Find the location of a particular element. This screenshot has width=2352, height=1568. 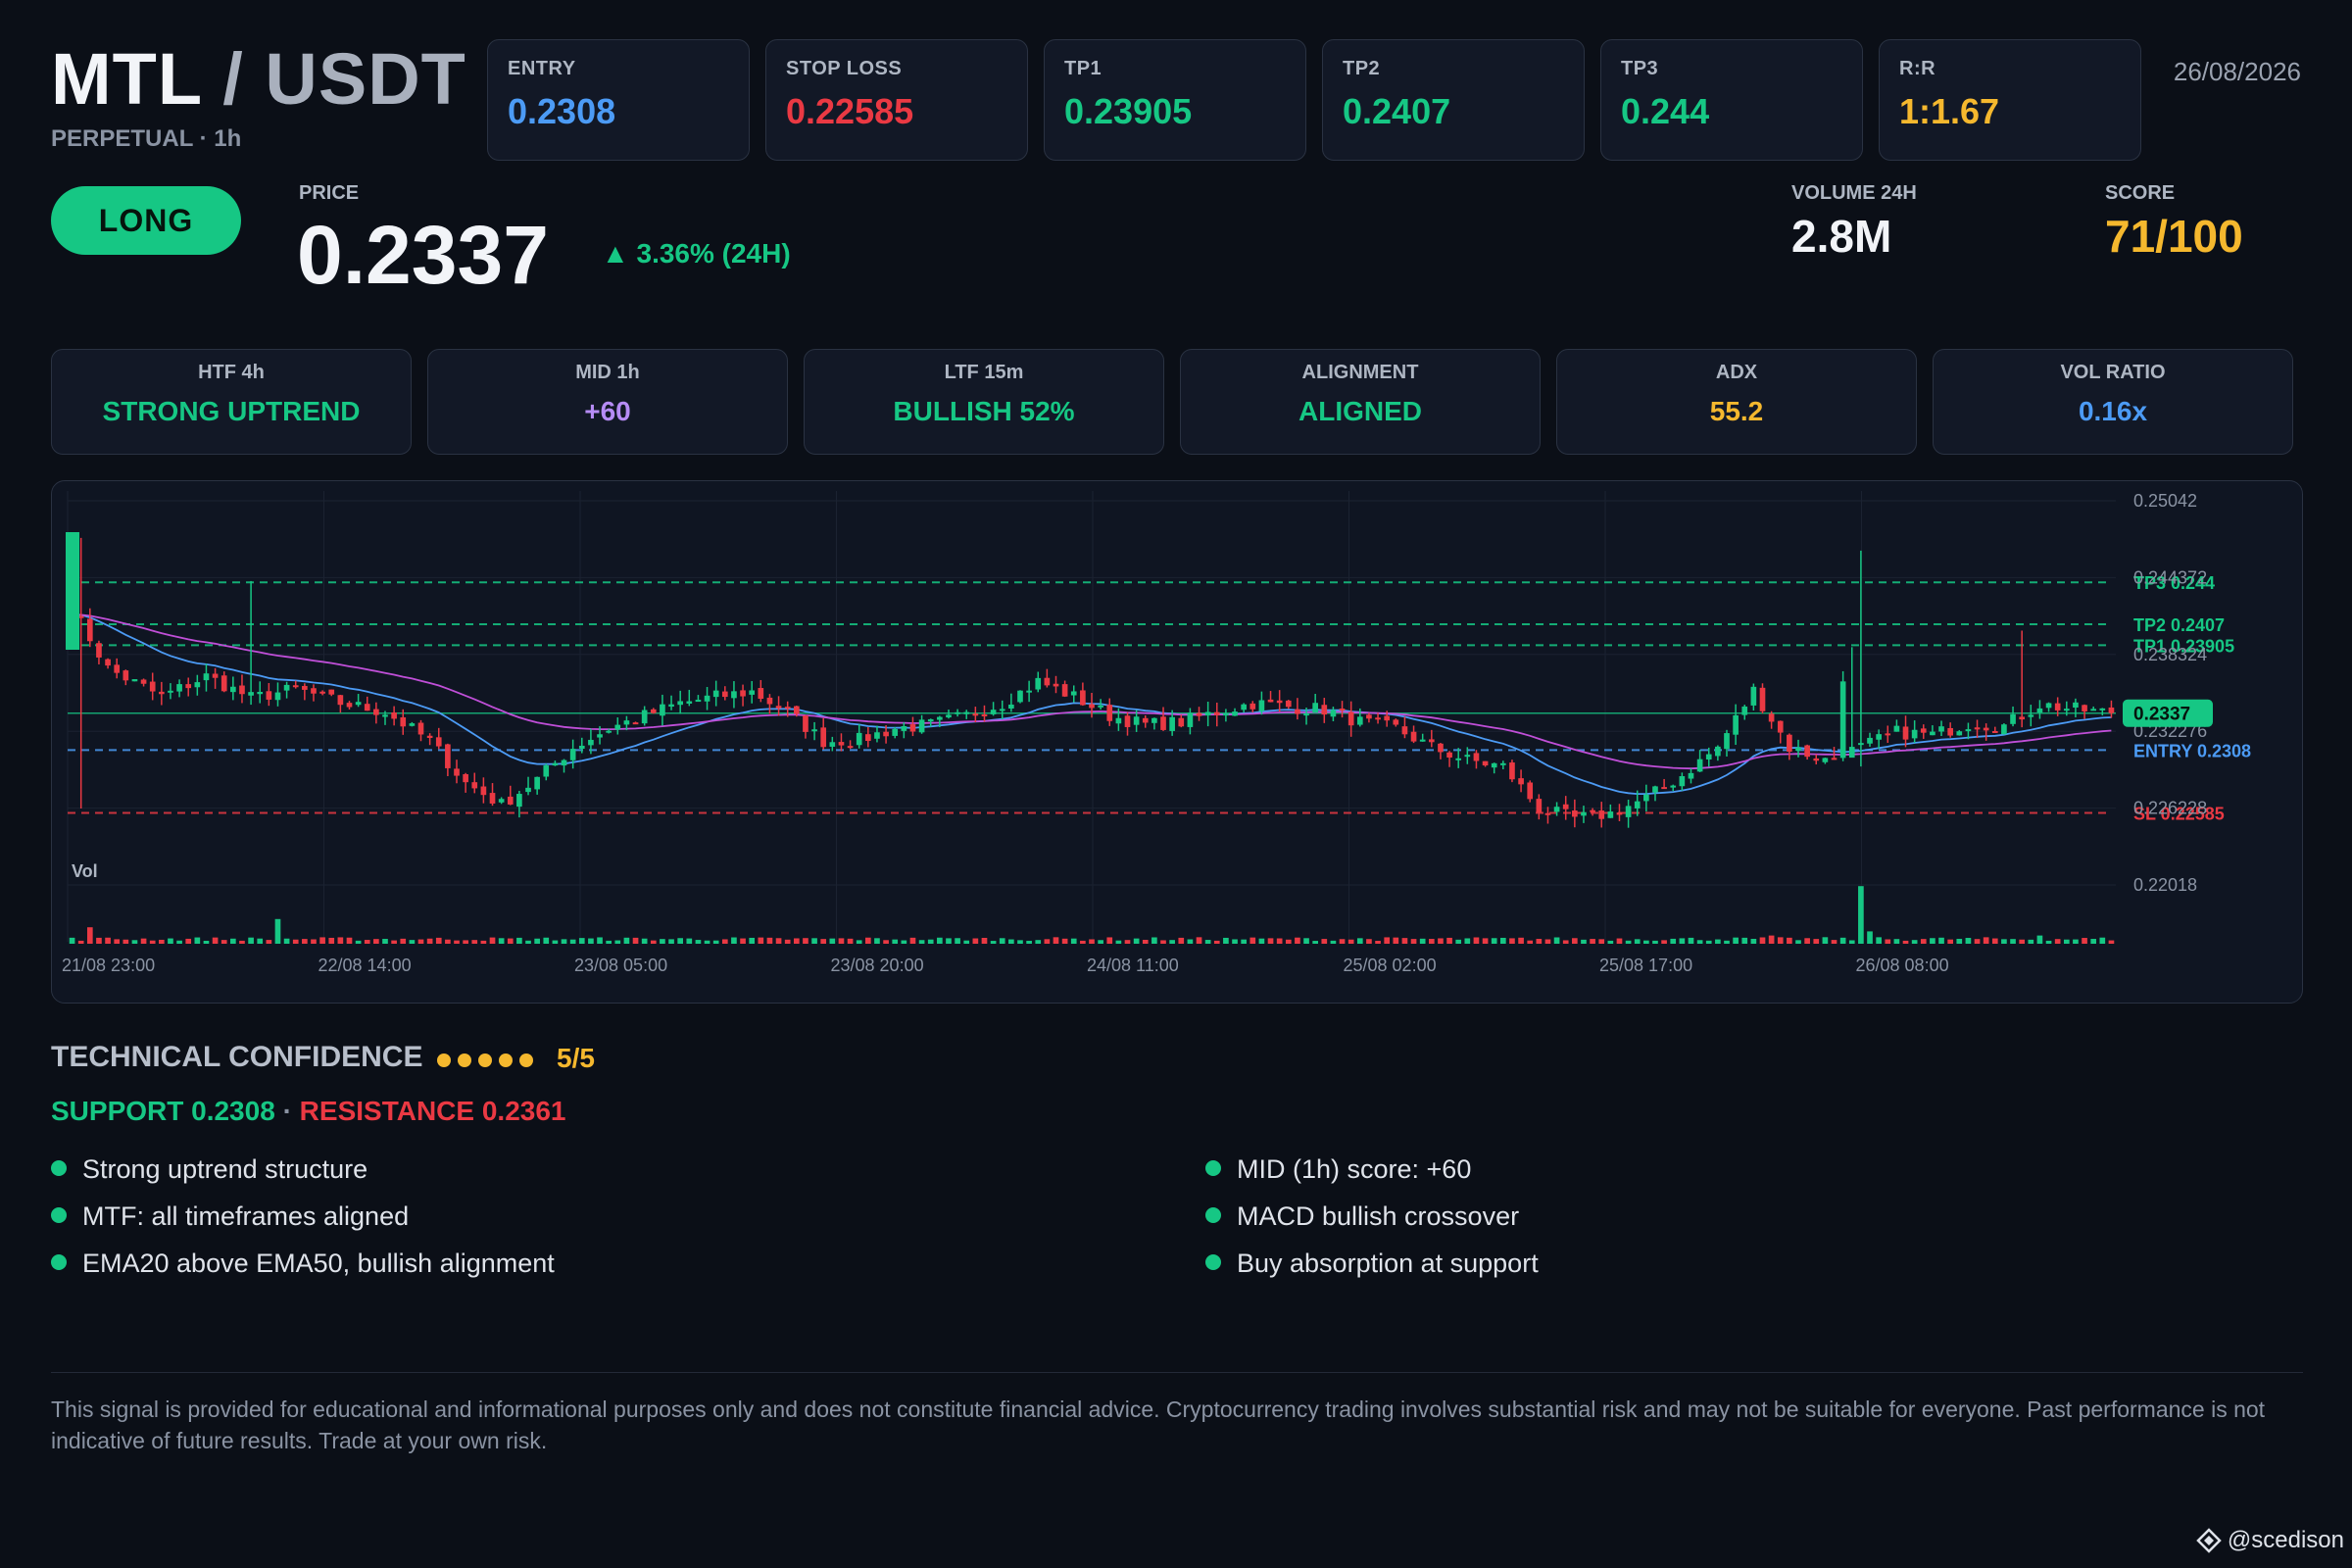

metric-entry: ENTRY 0.2308 is located at coordinates (618, 100).